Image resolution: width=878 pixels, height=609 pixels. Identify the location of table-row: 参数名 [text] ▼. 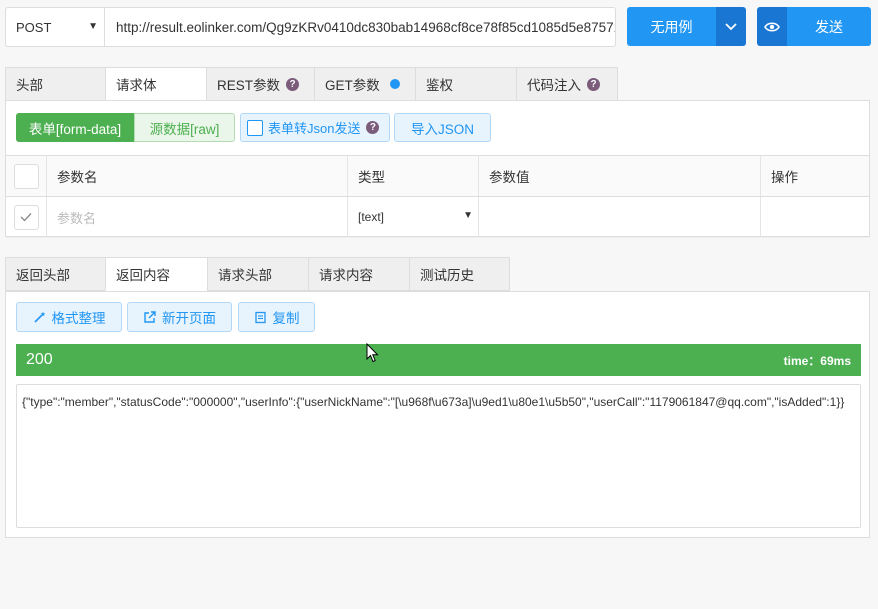
(437, 217).